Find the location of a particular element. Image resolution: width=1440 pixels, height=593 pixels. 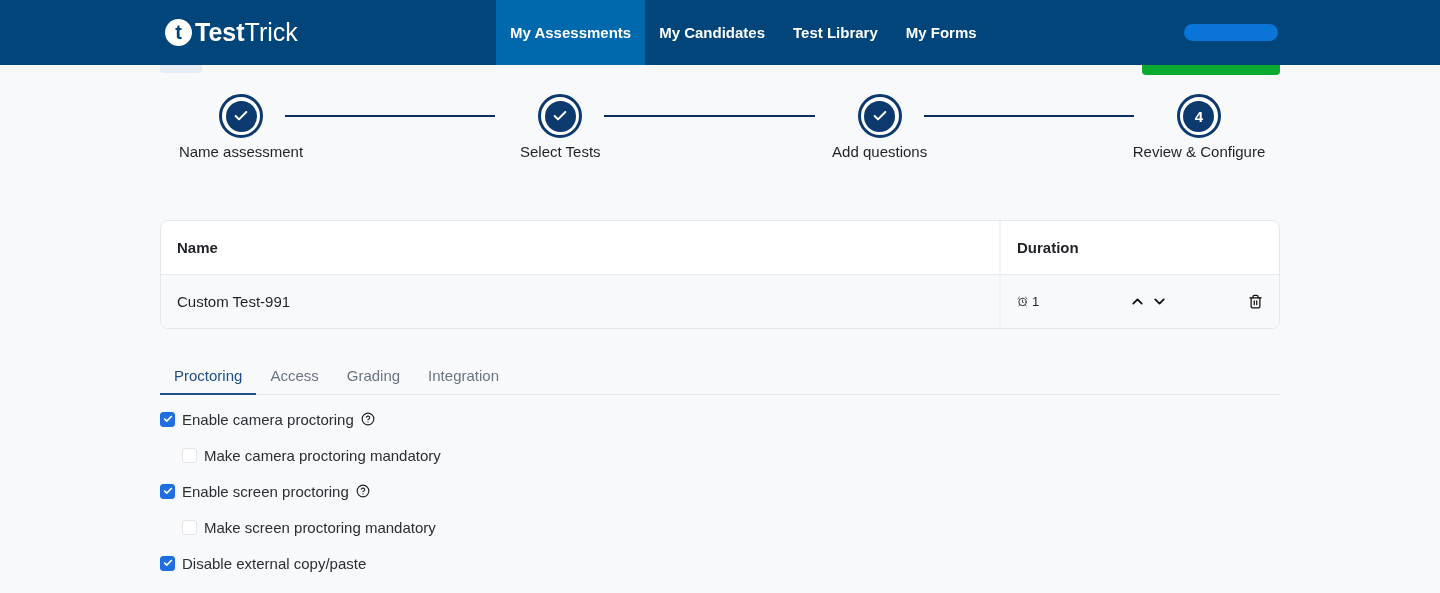

clock-icon is located at coordinates (1022, 301).